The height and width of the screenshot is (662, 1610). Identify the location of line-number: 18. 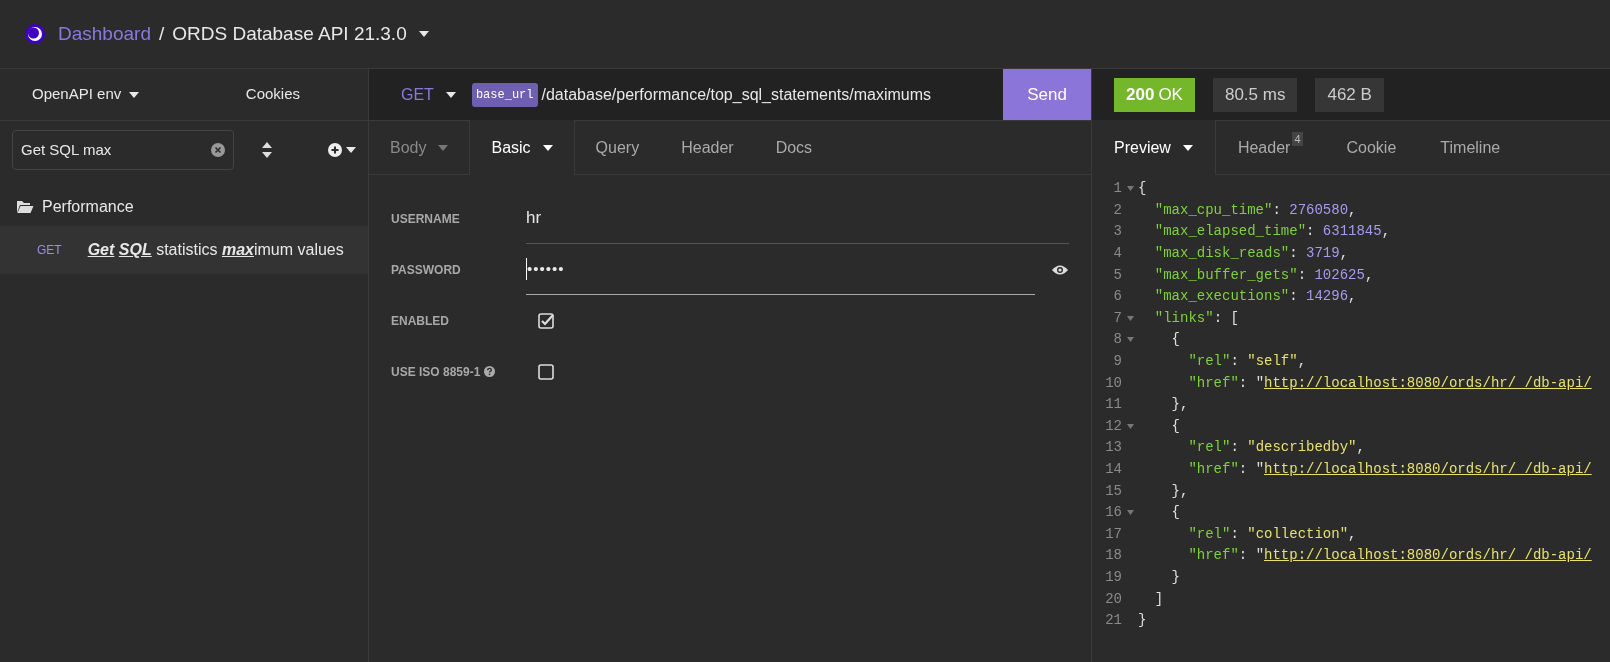
(1113, 556).